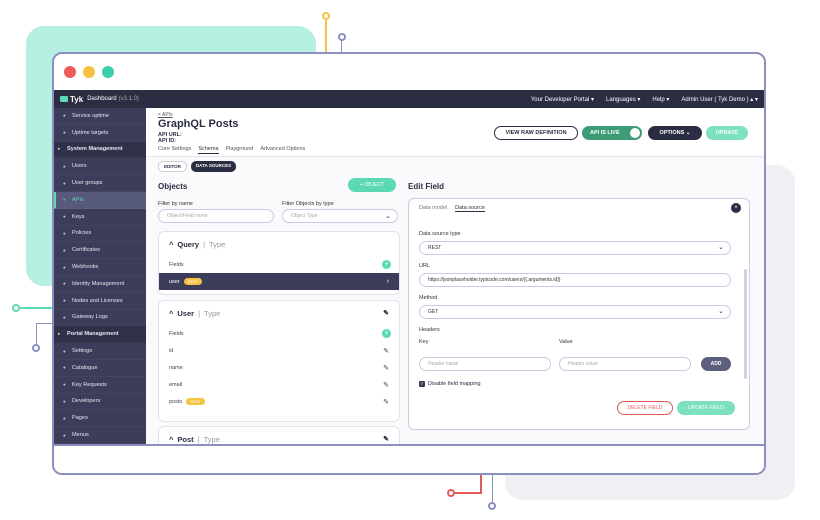 Image resolution: width=820 pixels, height=520 pixels. Describe the element at coordinates (100, 284) in the screenshot. I see `sidebar-item-identity-management: ● Identity Management` at that location.